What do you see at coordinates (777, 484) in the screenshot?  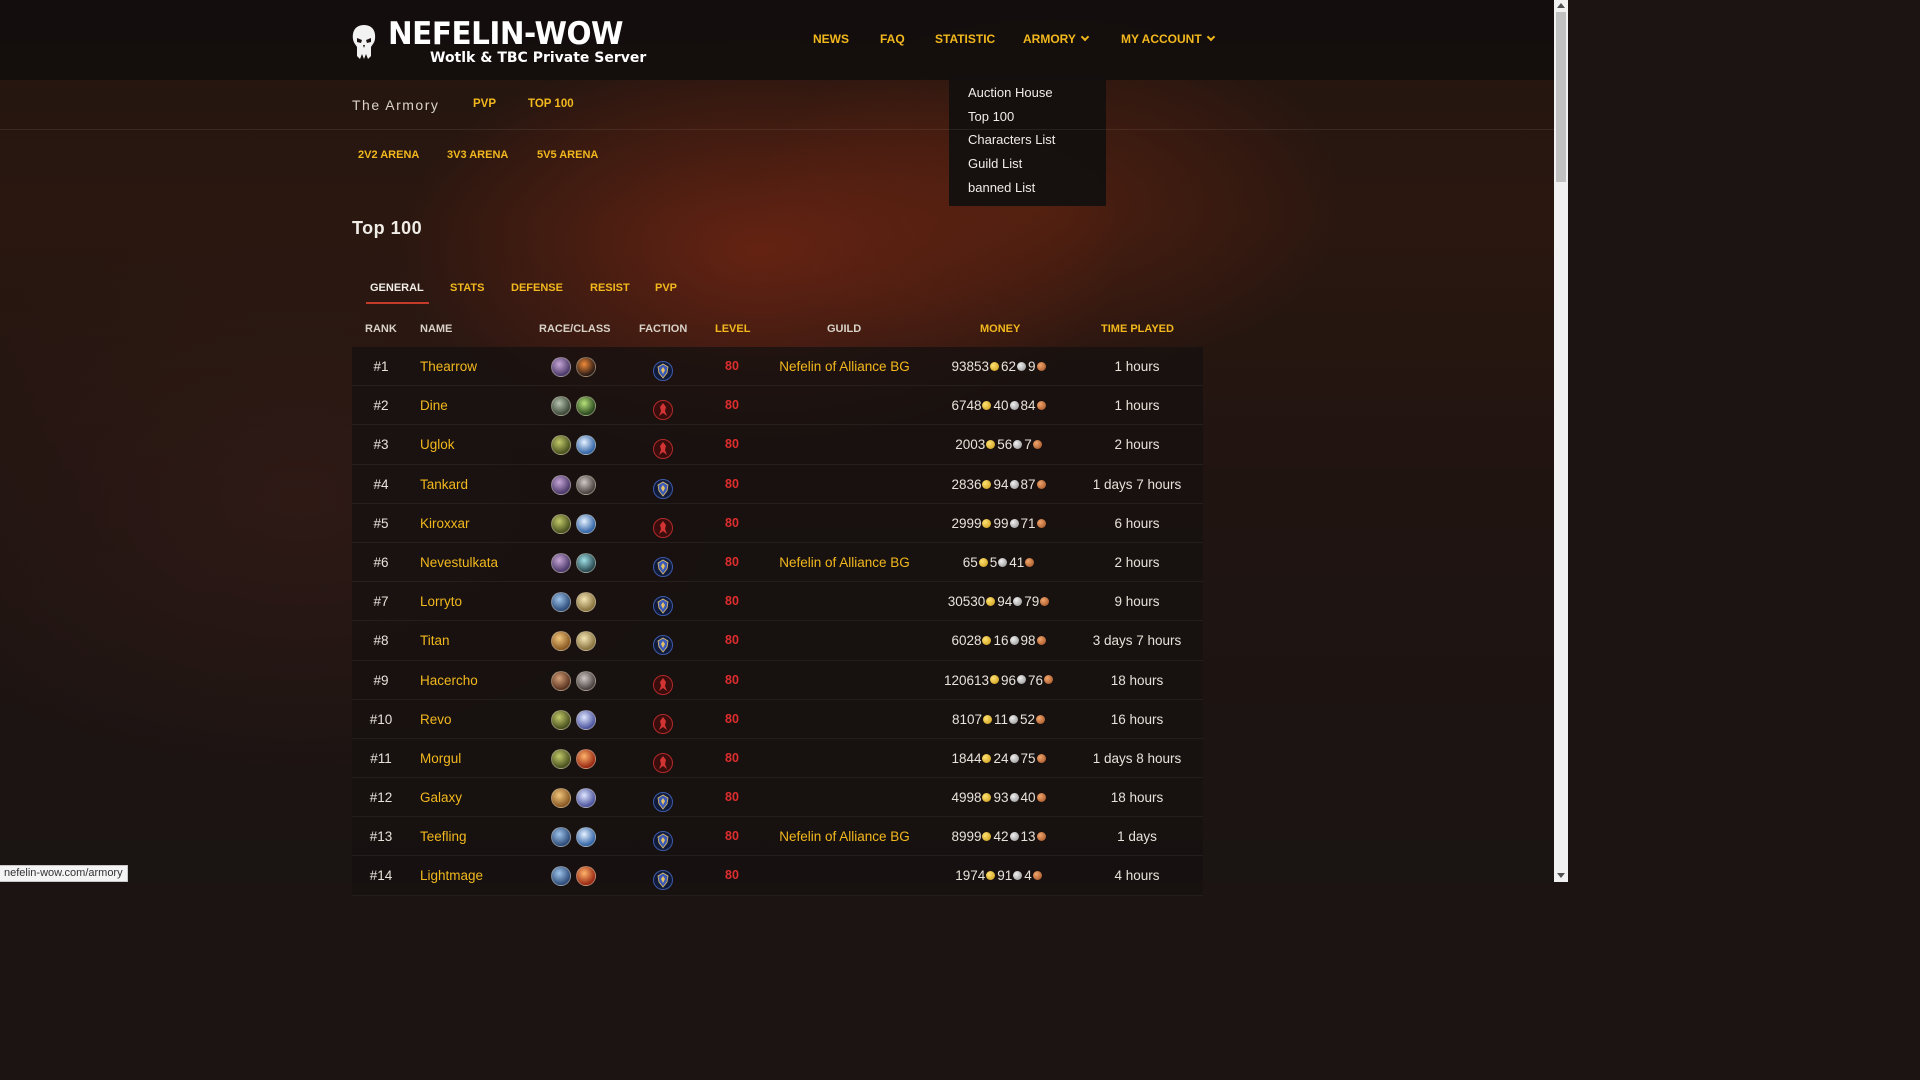 I see `table-row: #4 Tankard 80 2836 94 87 1 days 7 hours` at bounding box center [777, 484].